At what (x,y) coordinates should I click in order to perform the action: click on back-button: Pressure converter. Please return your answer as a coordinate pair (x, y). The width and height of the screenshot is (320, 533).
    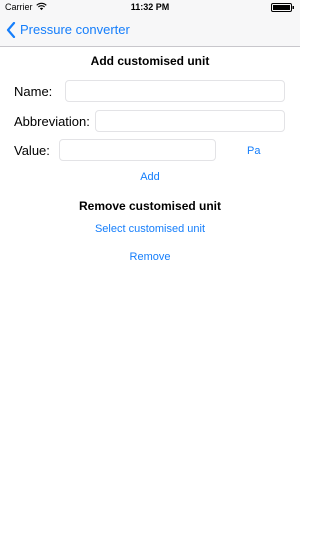
    Looking at the image, I should click on (68, 30).